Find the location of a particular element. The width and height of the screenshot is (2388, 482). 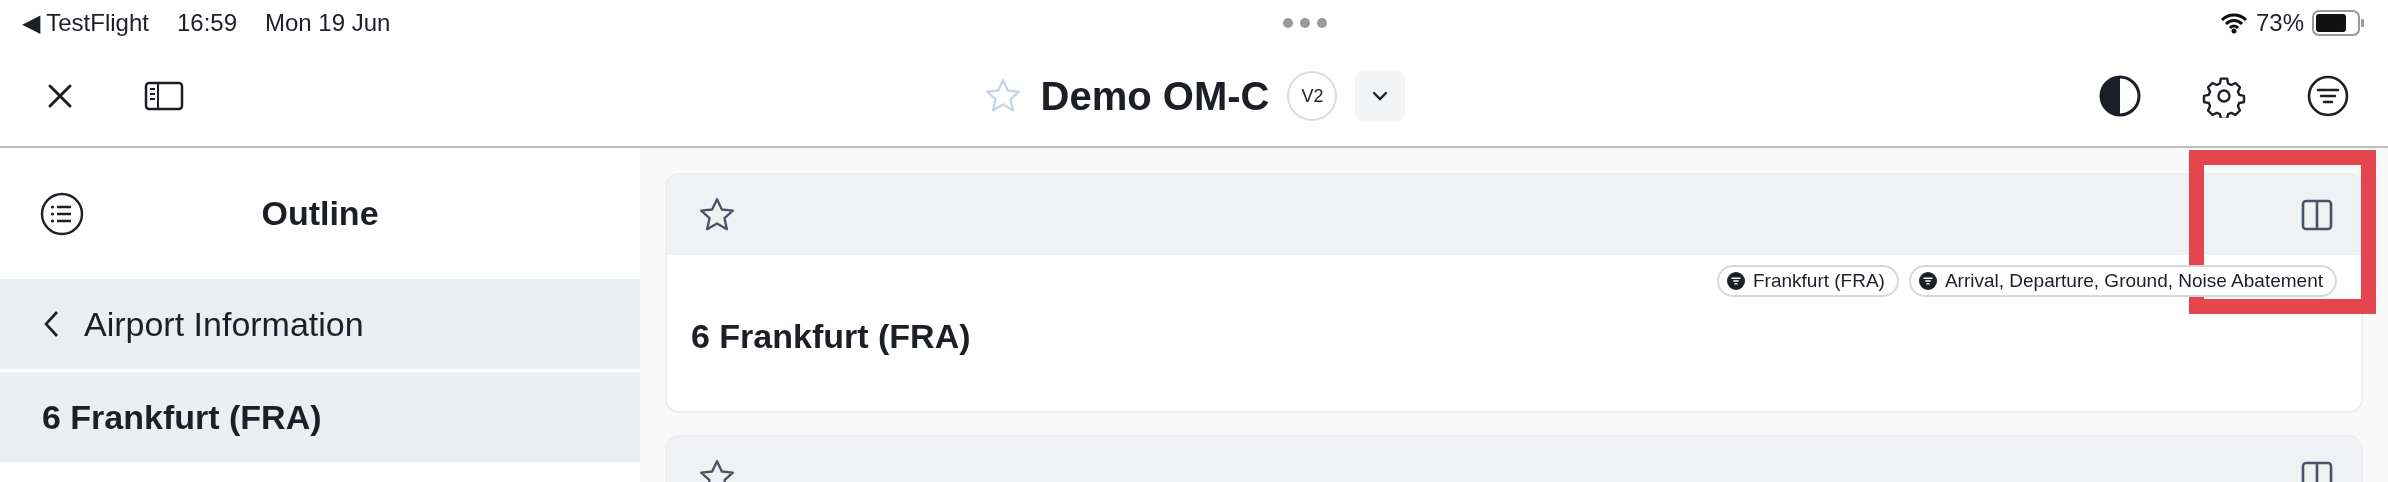

back-app-link: ◀ TestFlight is located at coordinates (85, 23).